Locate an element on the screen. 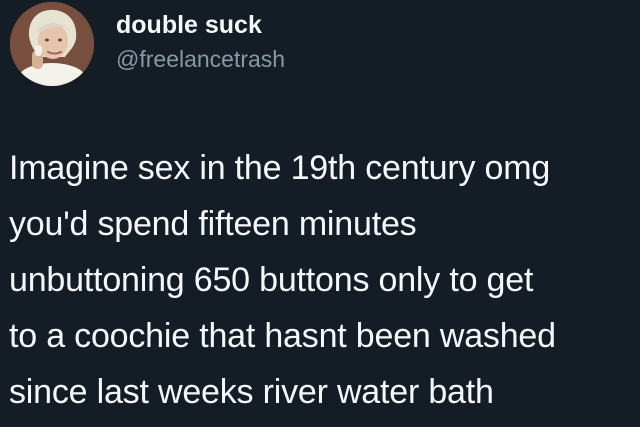  author-info: double suck @freelancetrash is located at coordinates (200, 42).